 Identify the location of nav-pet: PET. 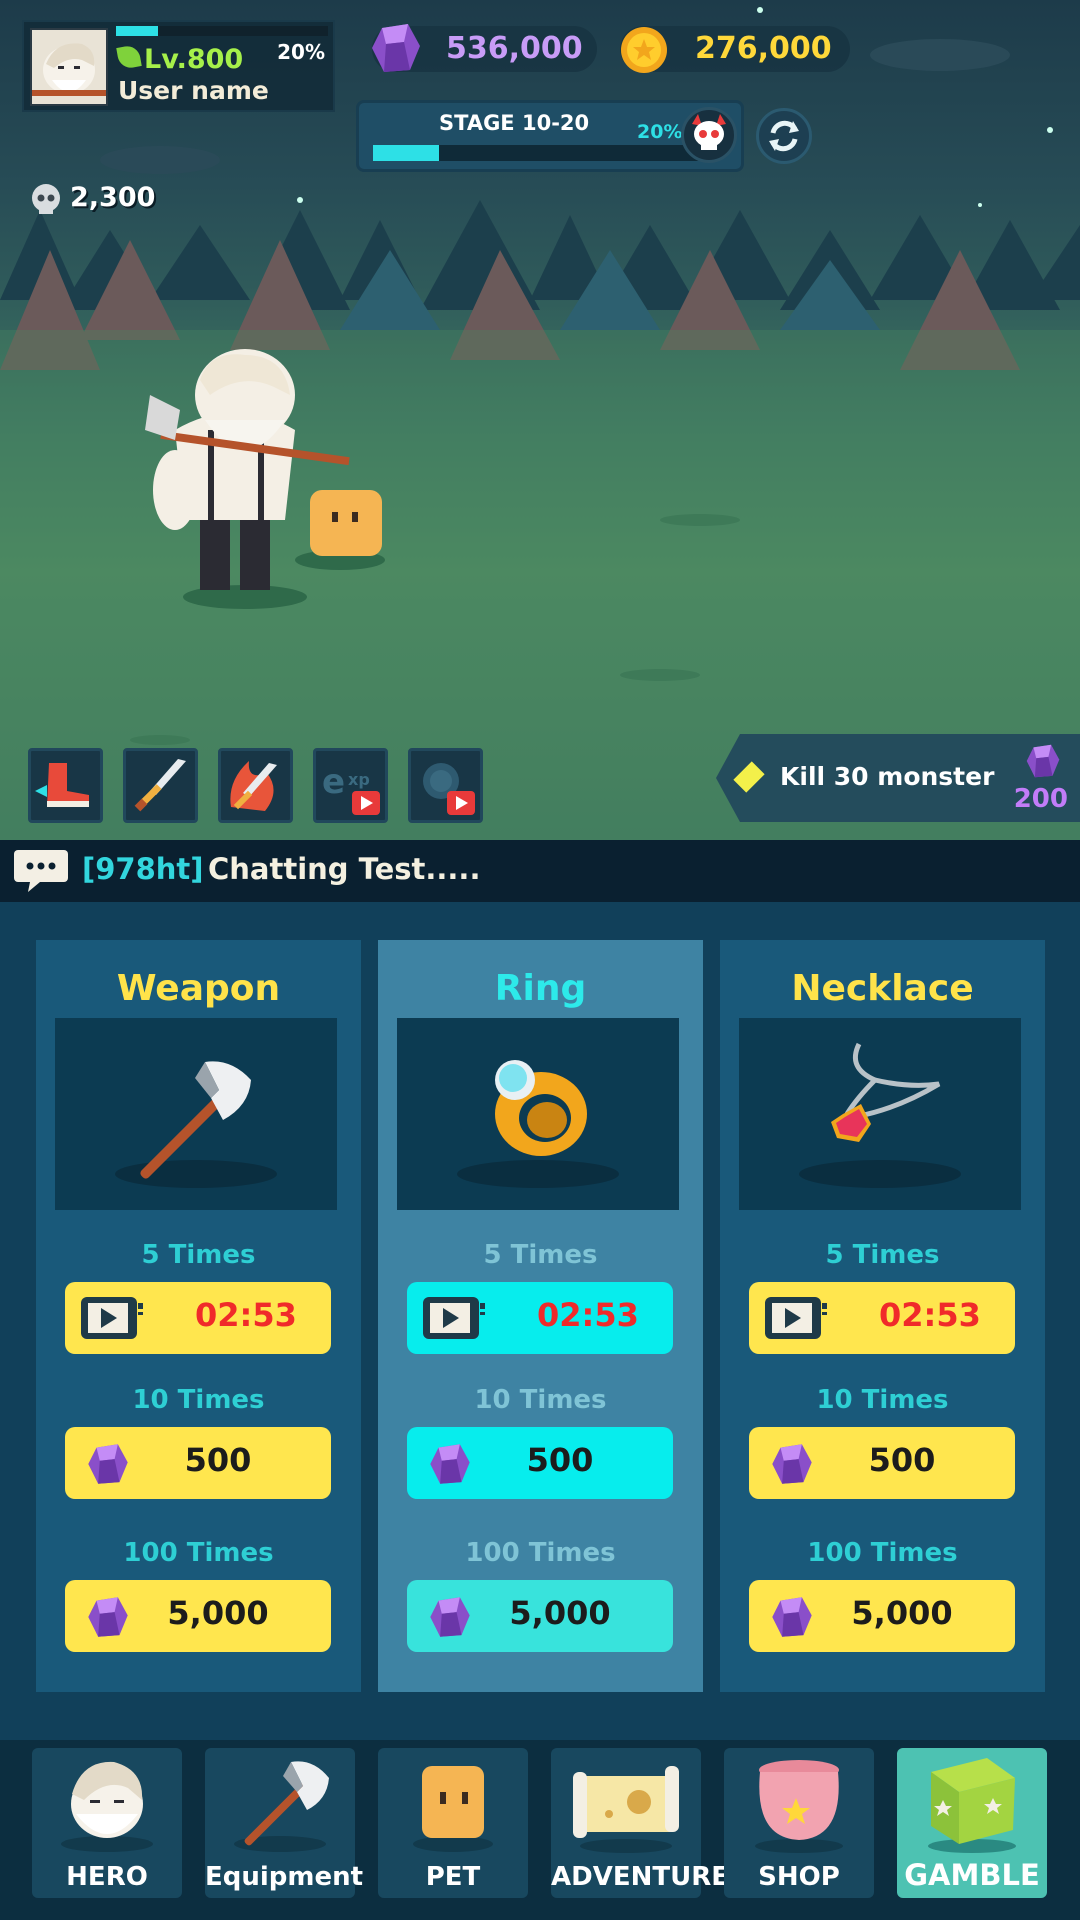
(453, 1823).